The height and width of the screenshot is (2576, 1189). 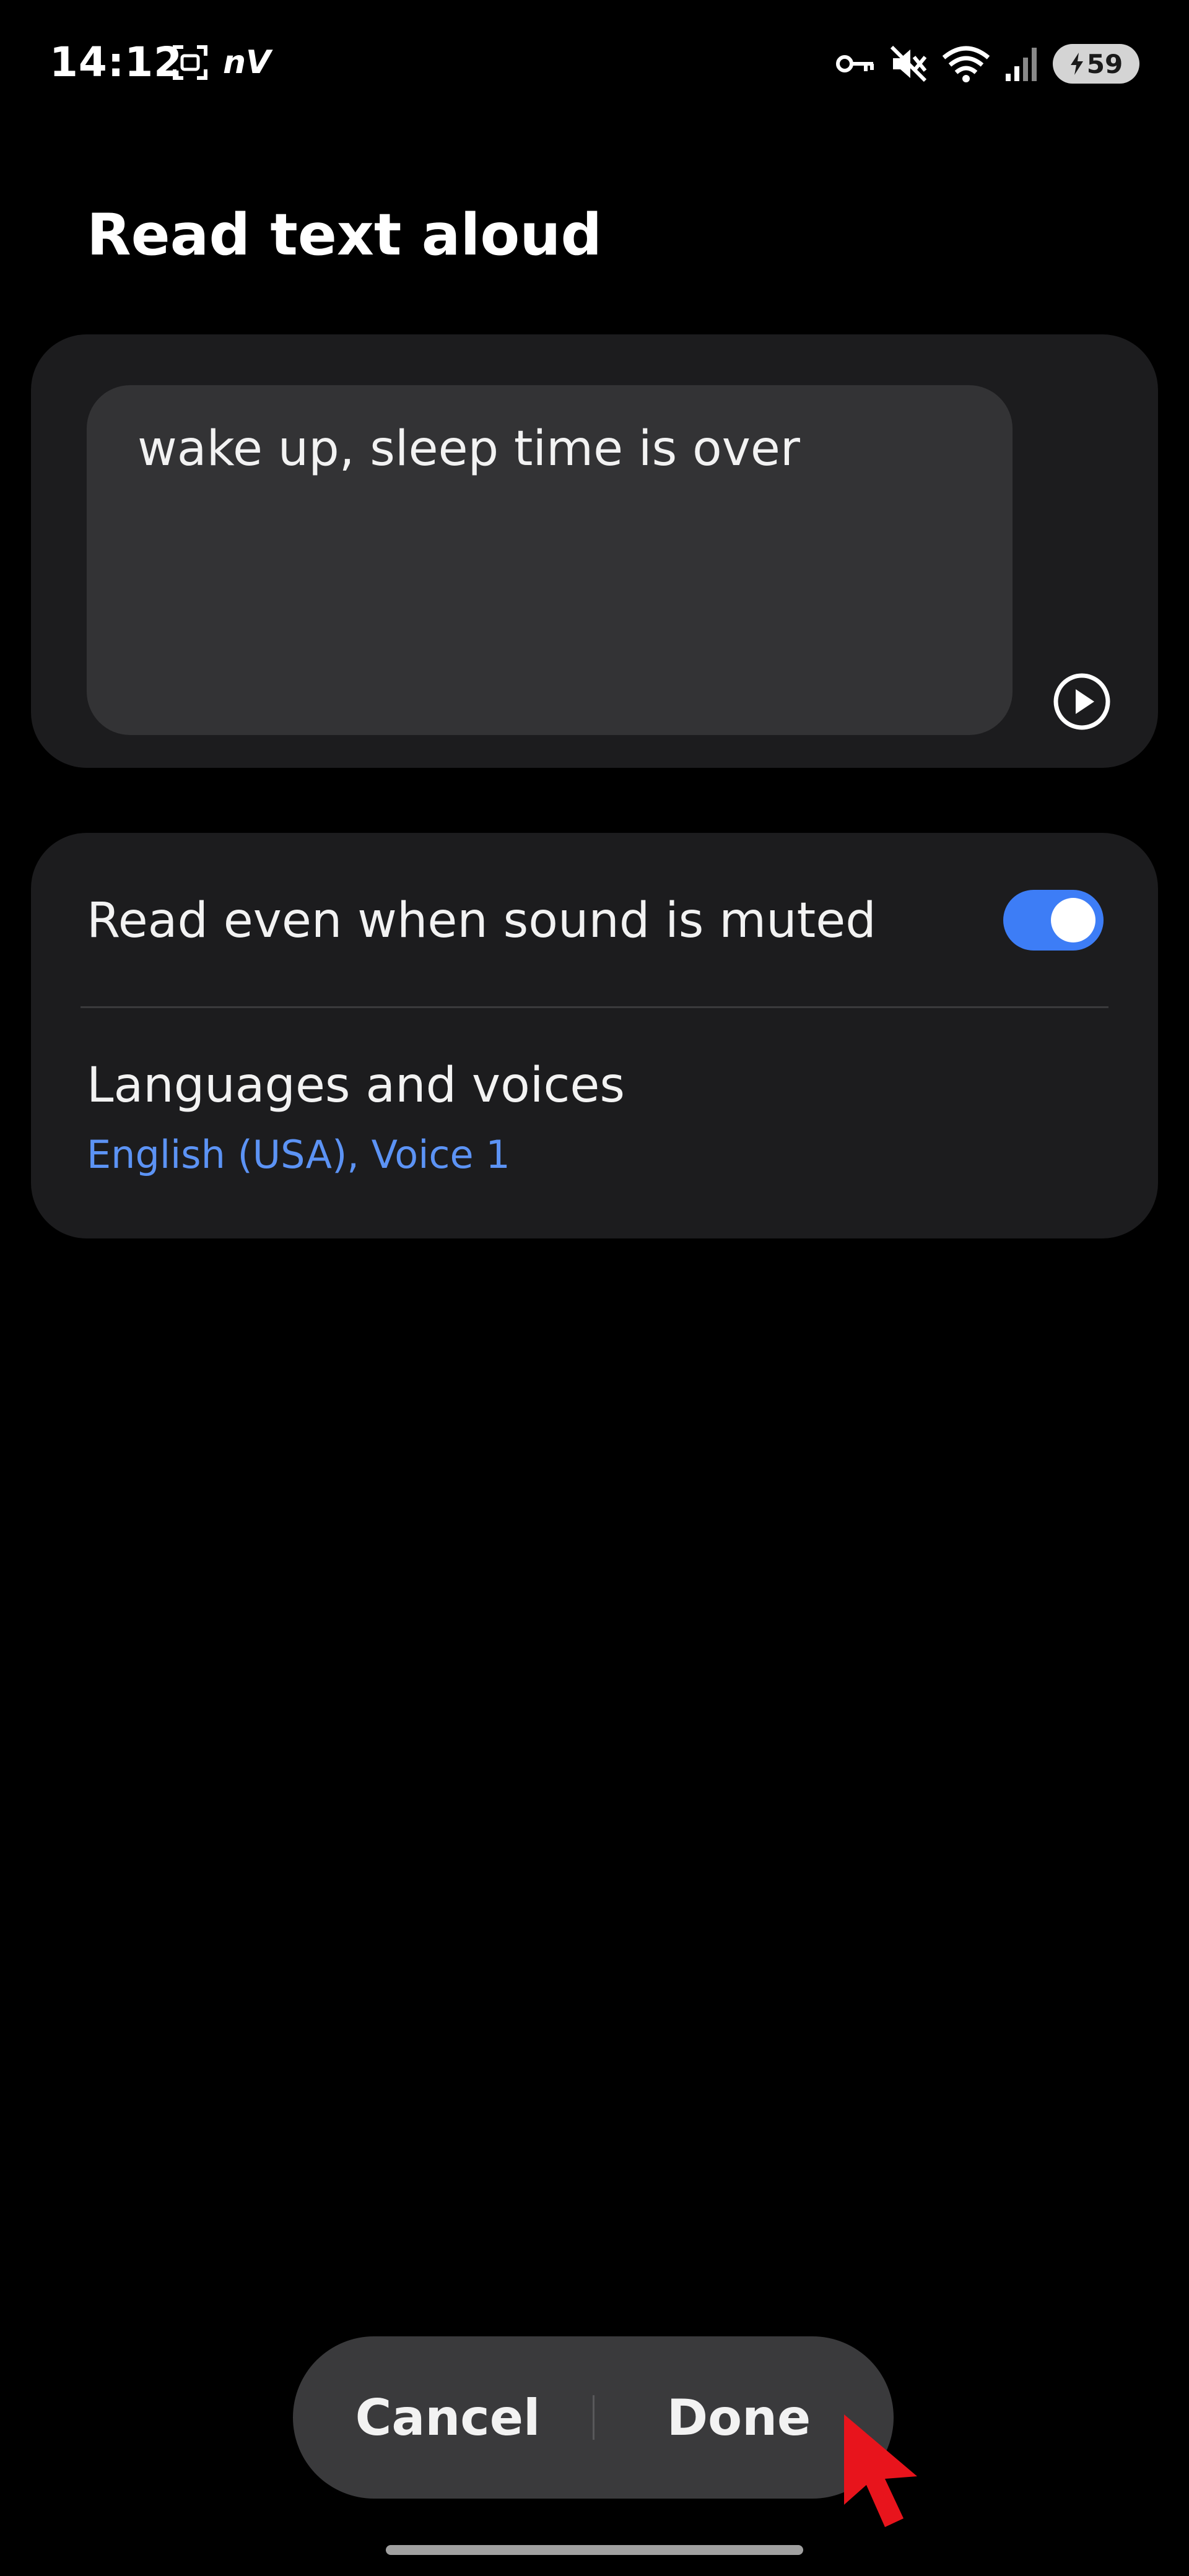 I want to click on action-divider, so click(x=593, y=2417).